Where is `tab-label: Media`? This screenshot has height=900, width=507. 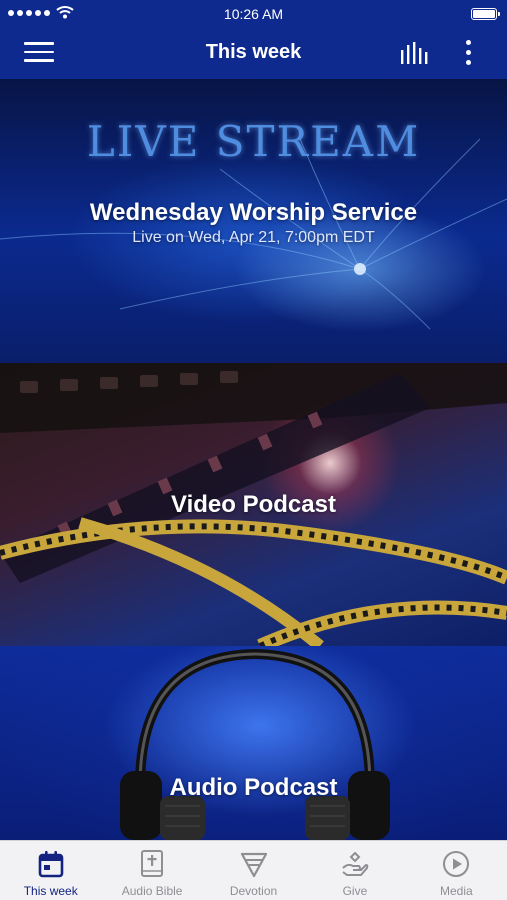
tab-label: Media is located at coordinates (456, 891).